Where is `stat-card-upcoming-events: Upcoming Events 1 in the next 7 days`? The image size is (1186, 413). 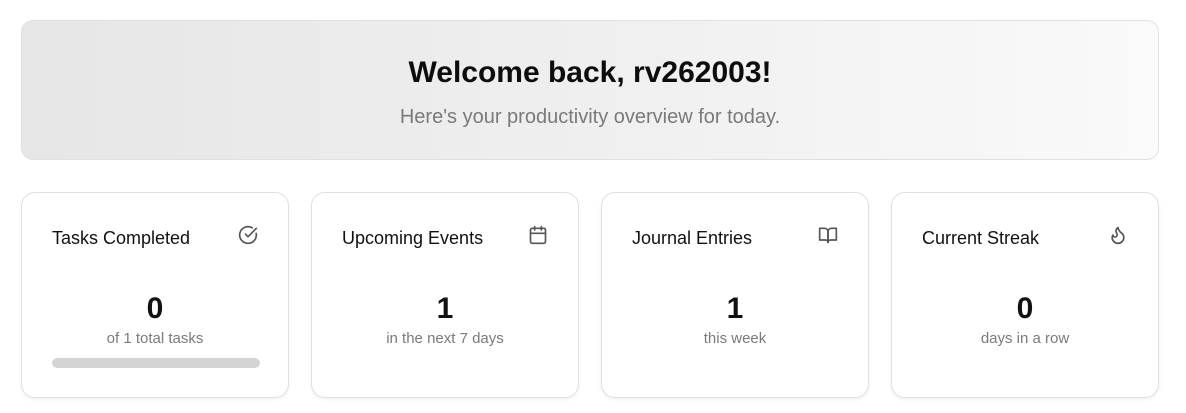 stat-card-upcoming-events: Upcoming Events 1 in the next 7 days is located at coordinates (445, 295).